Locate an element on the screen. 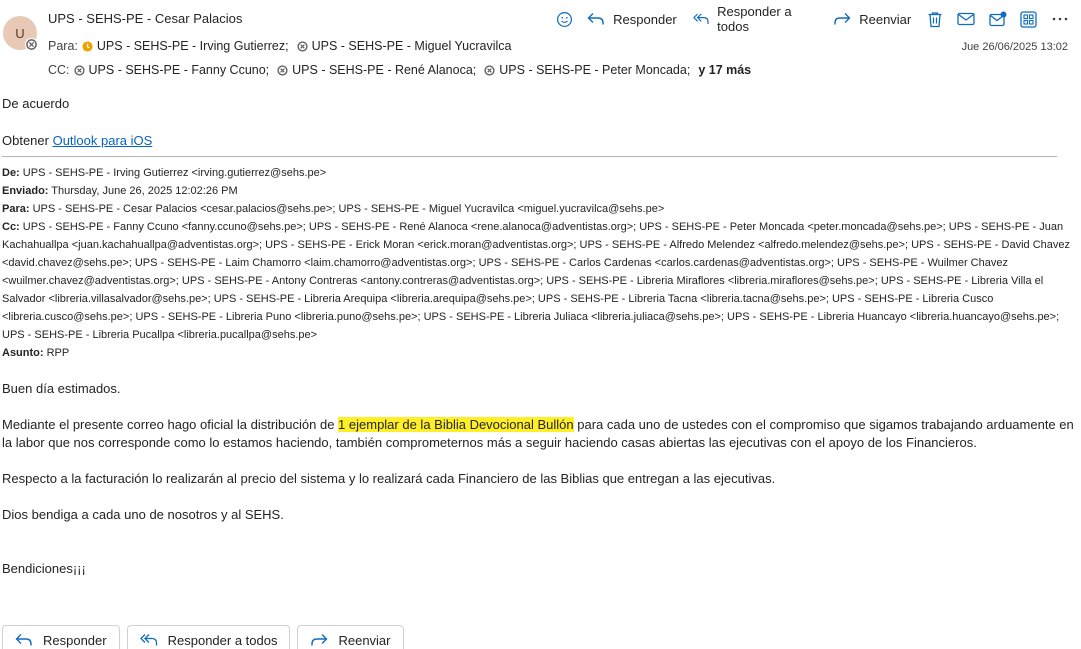 The image size is (1081, 649). footer-forward-label: Reenviar is located at coordinates (364, 640).